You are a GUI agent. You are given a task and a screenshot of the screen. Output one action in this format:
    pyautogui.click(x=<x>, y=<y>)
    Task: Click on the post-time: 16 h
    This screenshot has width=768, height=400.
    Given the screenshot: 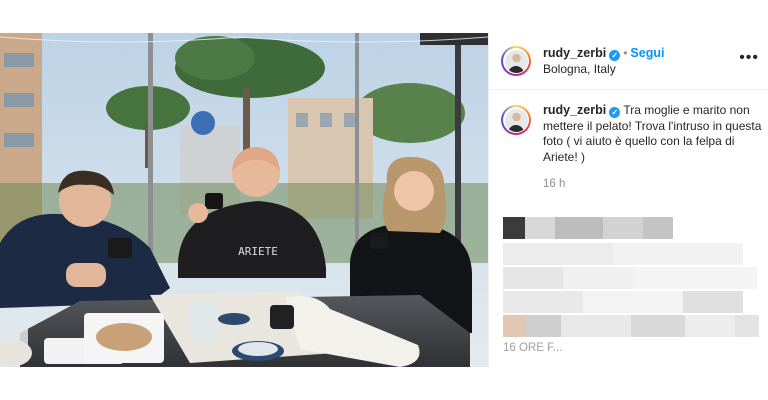 What is the action you would take?
    pyautogui.click(x=554, y=184)
    